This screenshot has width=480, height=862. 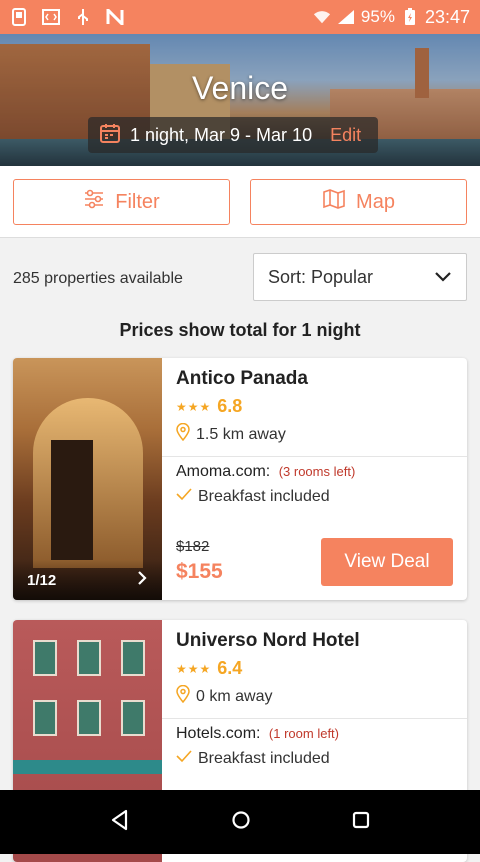 What do you see at coordinates (240, 17) in the screenshot?
I see `status-bar: 95% 23:47` at bounding box center [240, 17].